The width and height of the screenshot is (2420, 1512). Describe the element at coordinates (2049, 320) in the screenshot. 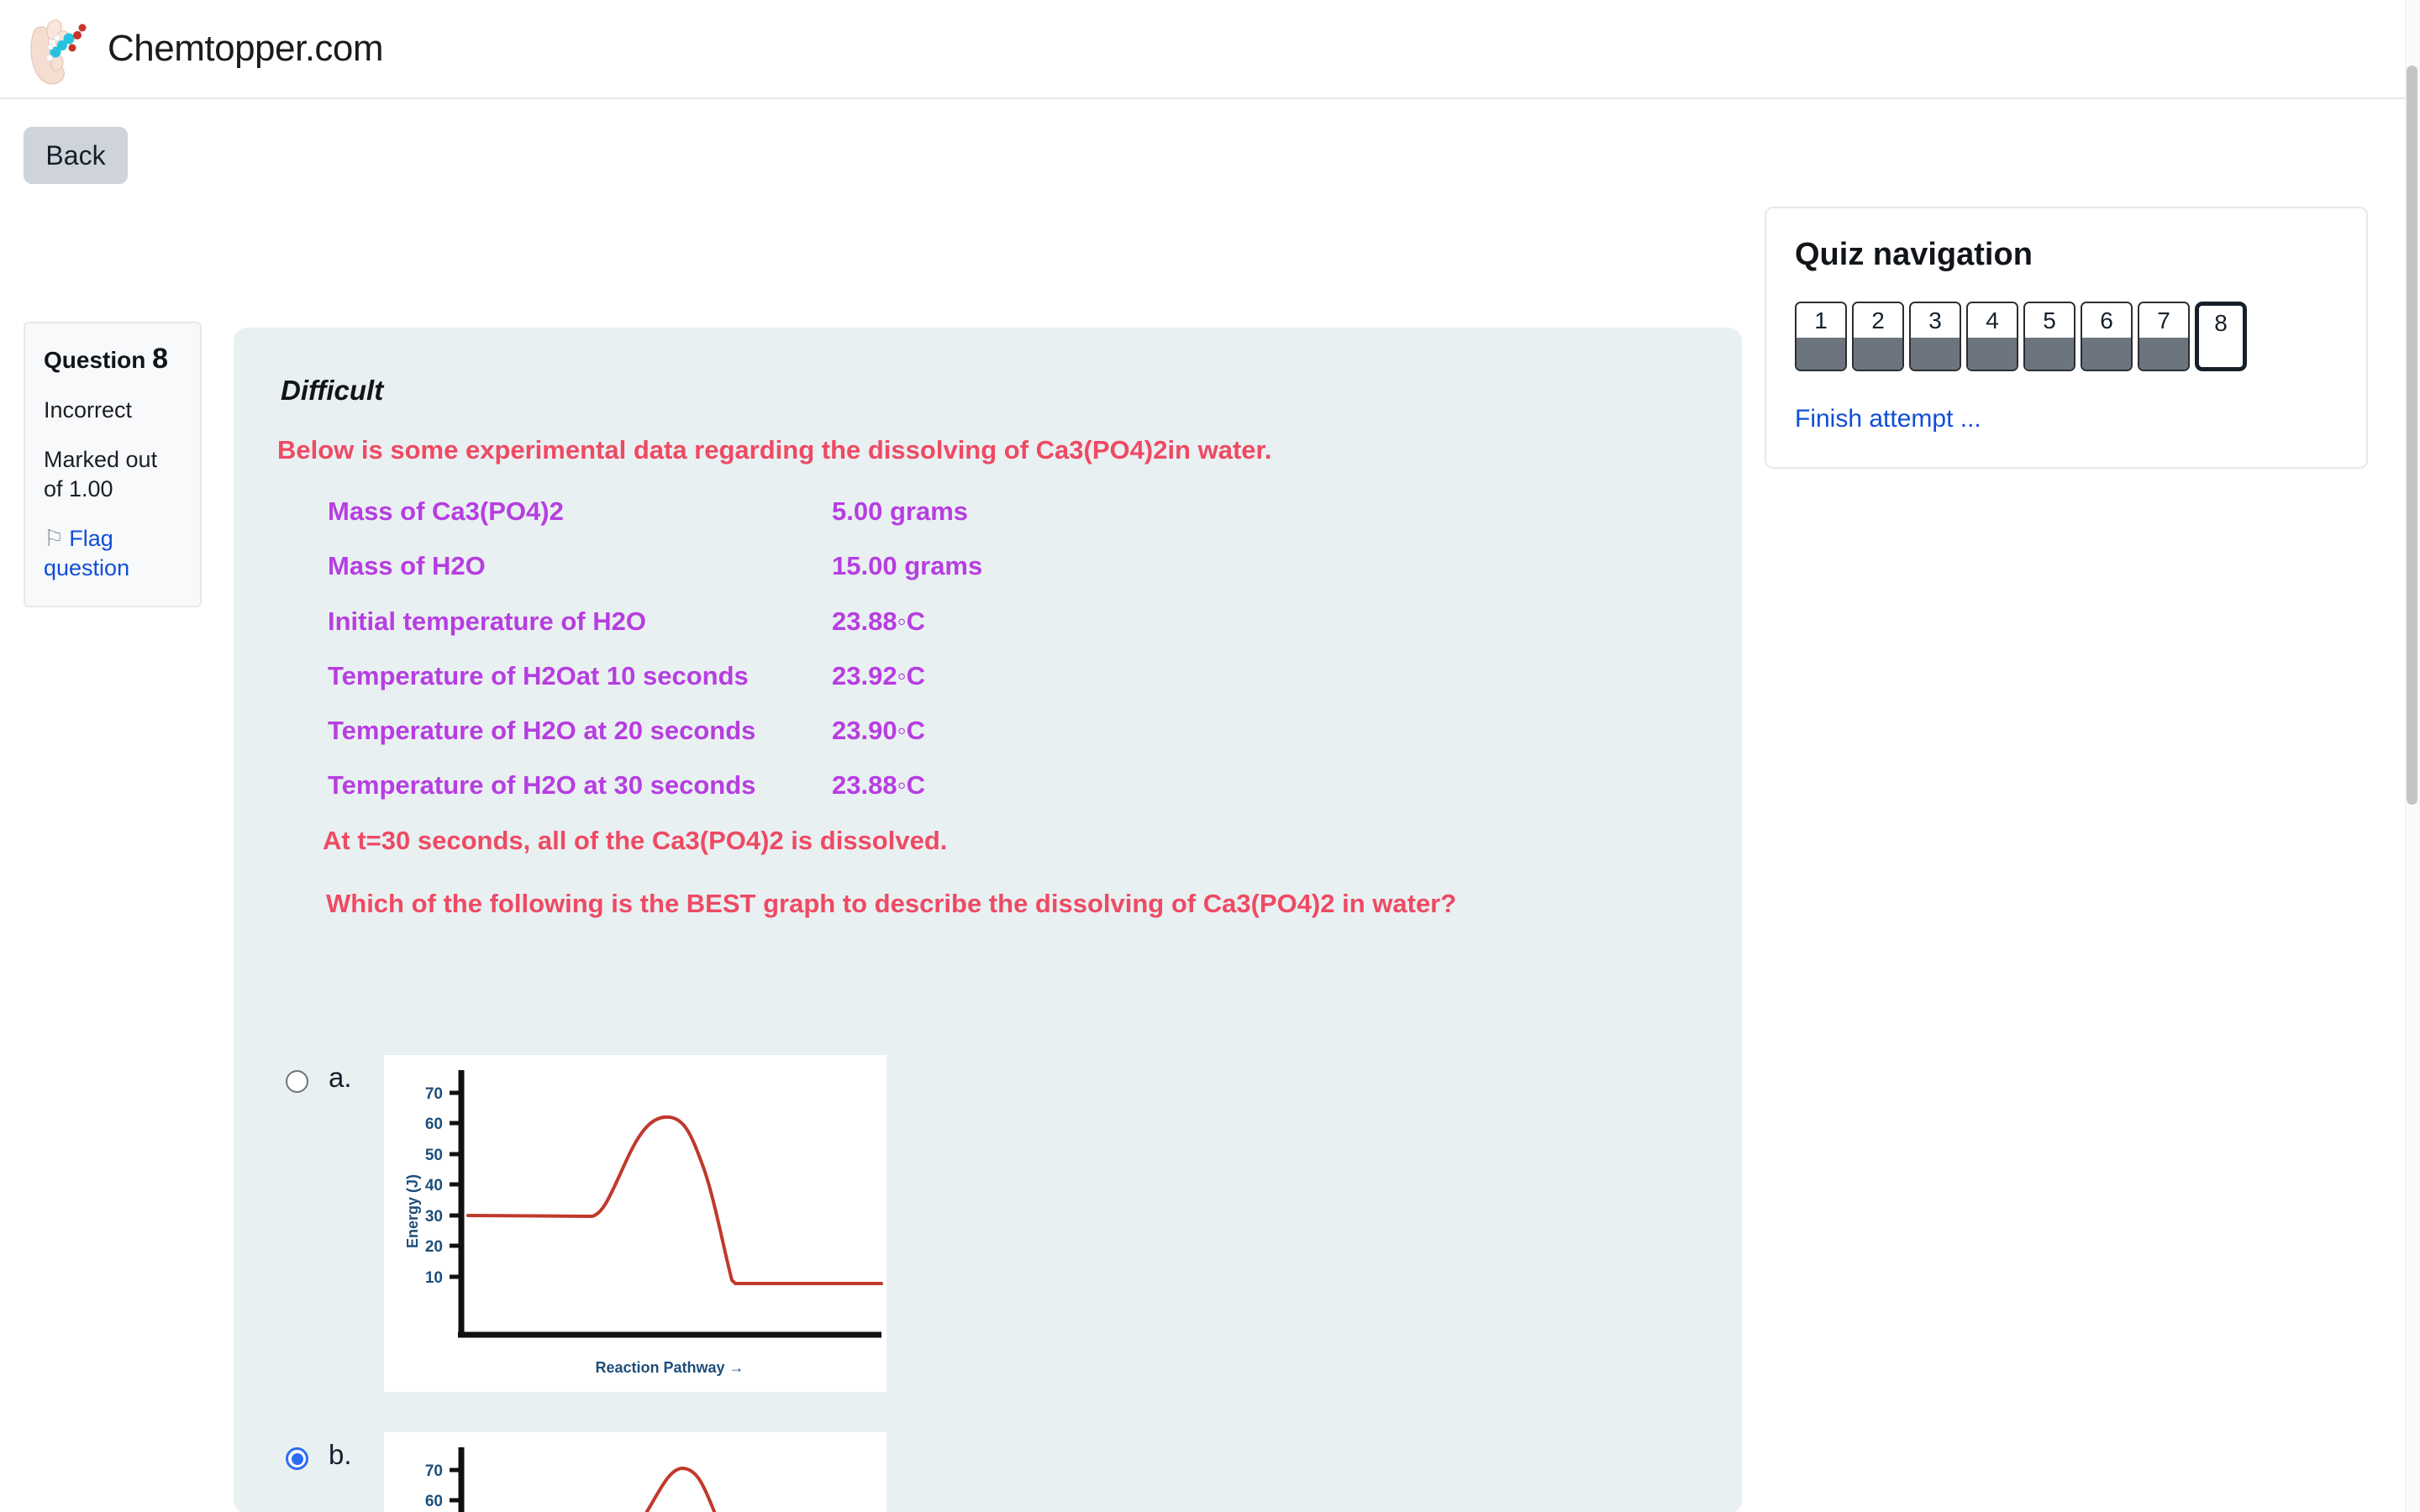

I see `quiz-nav-label: 5` at that location.